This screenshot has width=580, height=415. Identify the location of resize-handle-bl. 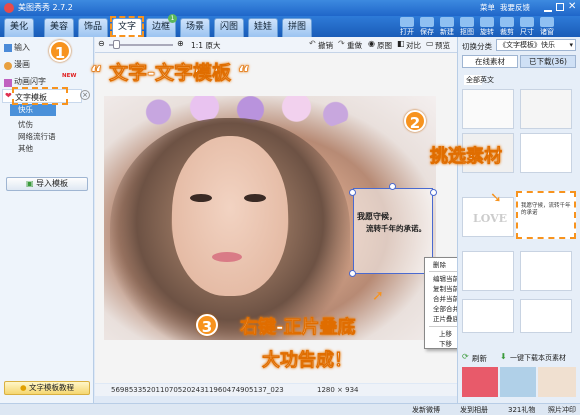
(352, 273).